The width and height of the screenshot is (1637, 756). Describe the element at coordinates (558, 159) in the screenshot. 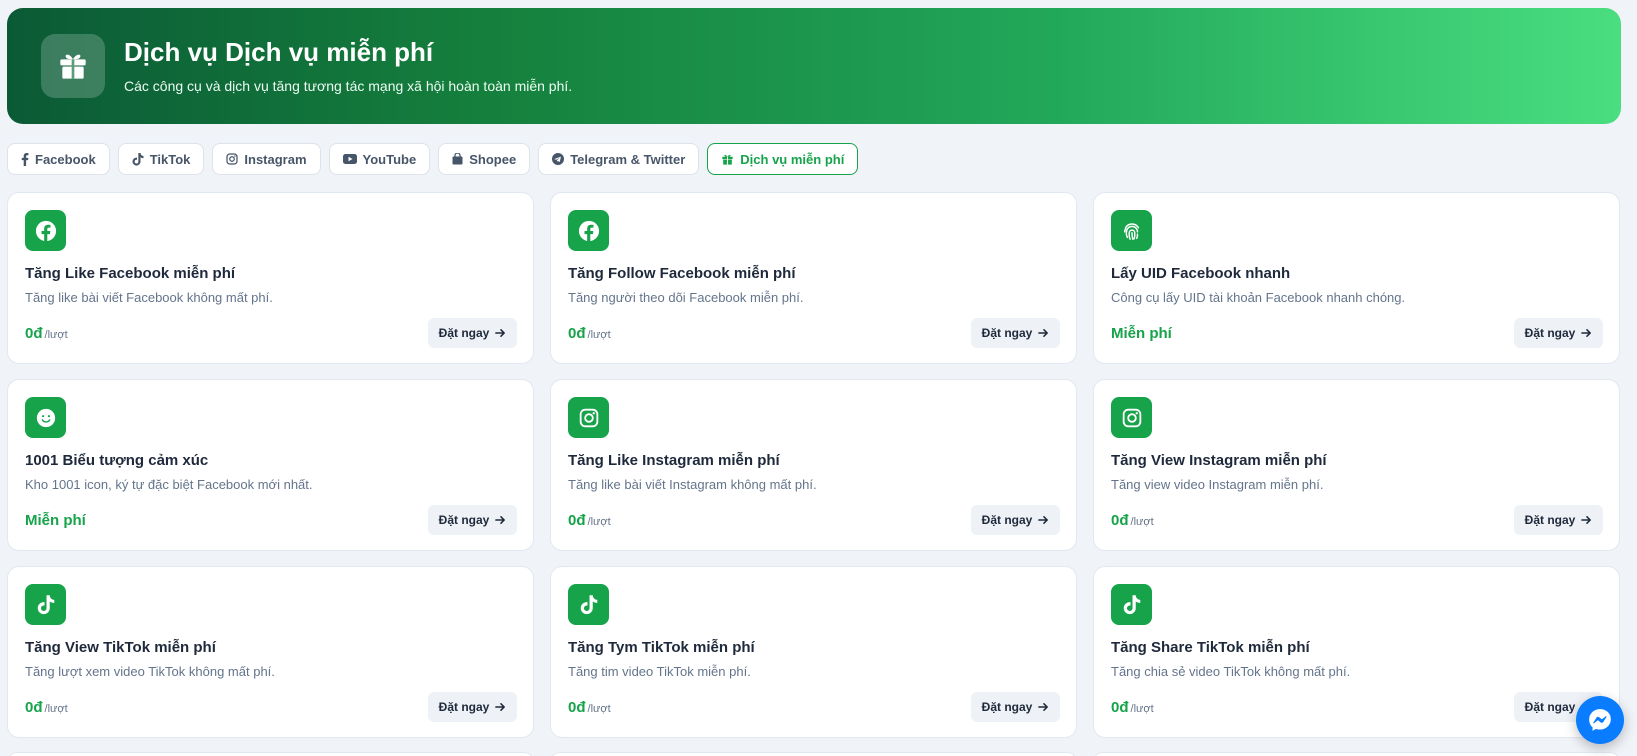

I see `telegram-icon` at that location.